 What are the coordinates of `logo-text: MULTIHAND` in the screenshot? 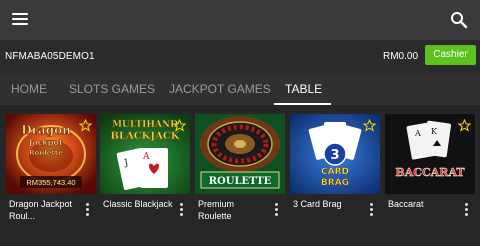 It's located at (145, 125).